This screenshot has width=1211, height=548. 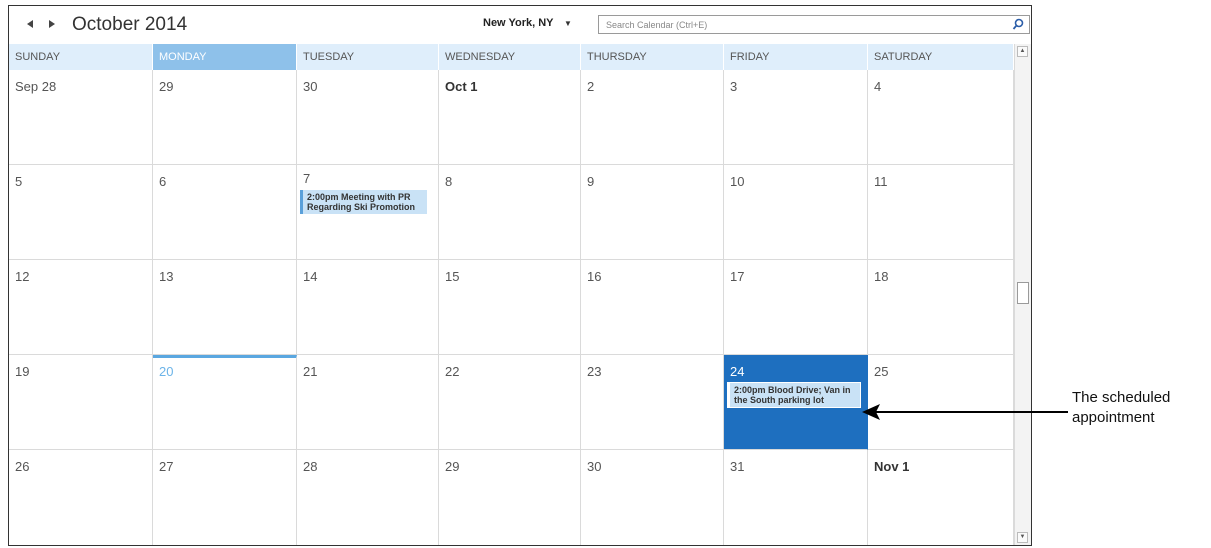 I want to click on callout-arrow-icon, so click(x=965, y=412).